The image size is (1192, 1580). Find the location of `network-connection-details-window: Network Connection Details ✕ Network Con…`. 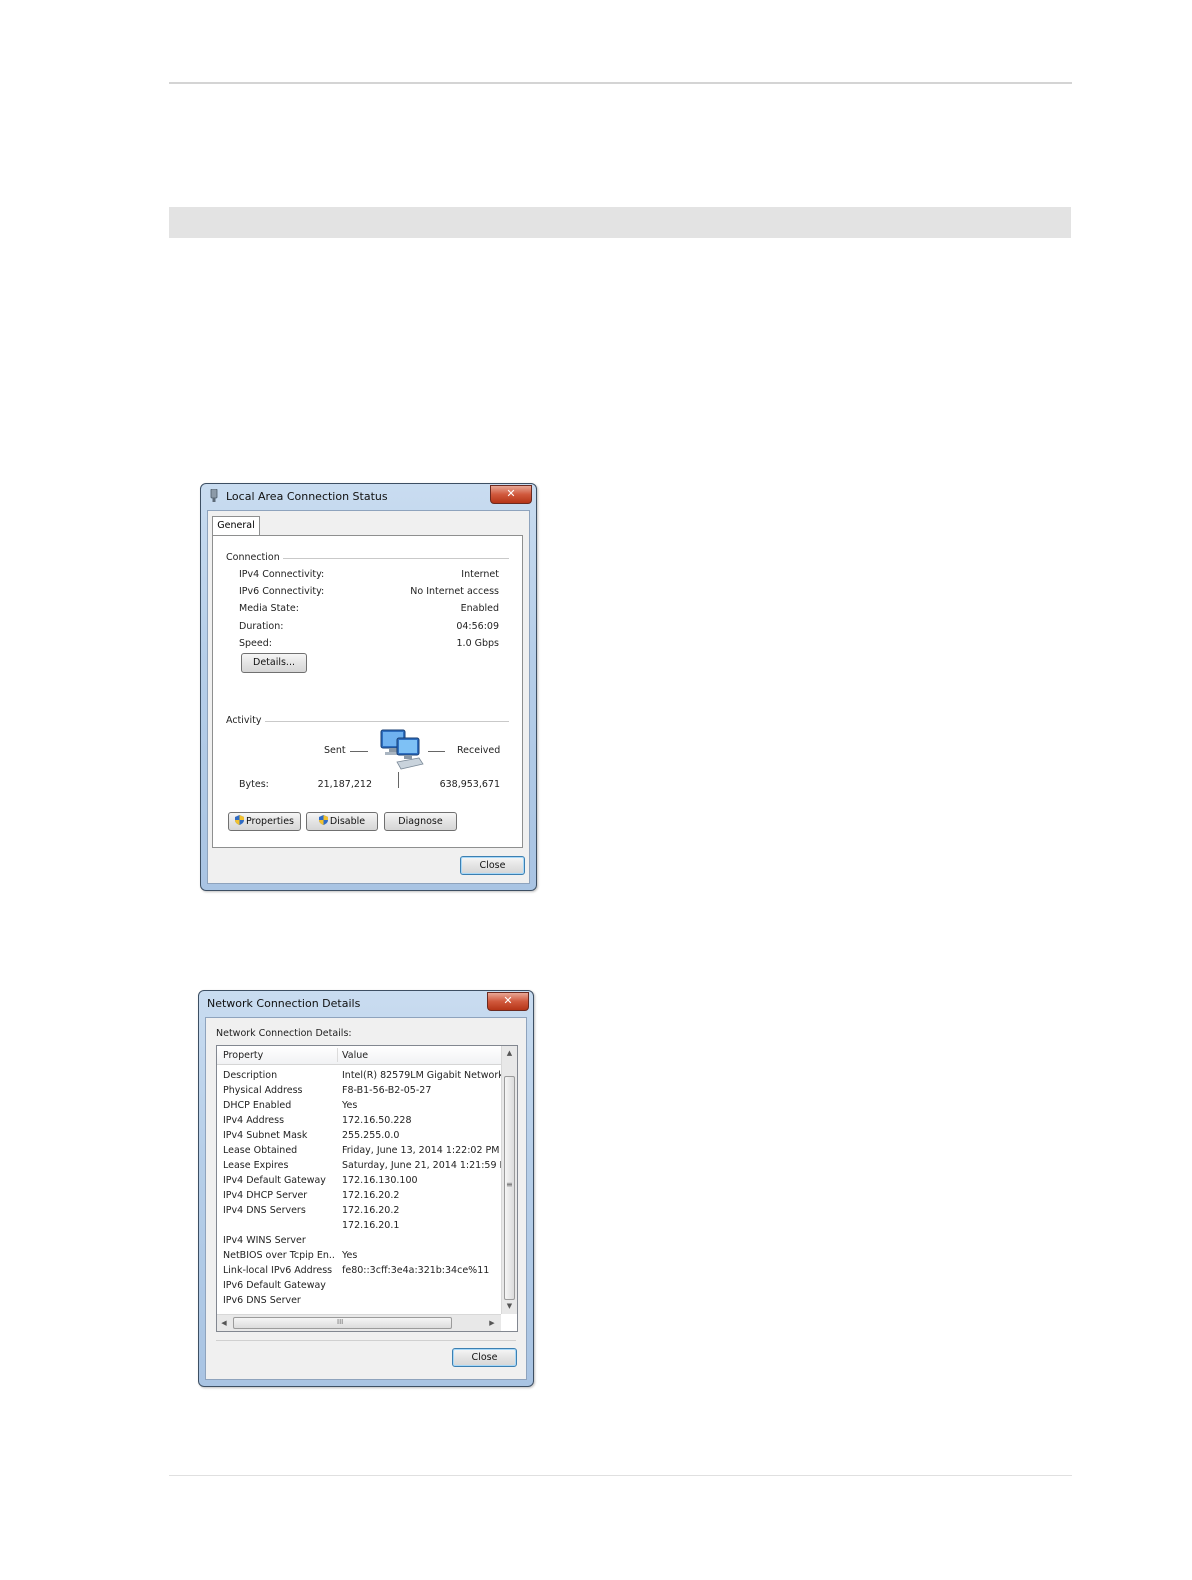

network-connection-details-window: Network Connection Details ✕ Network Con… is located at coordinates (366, 1188).